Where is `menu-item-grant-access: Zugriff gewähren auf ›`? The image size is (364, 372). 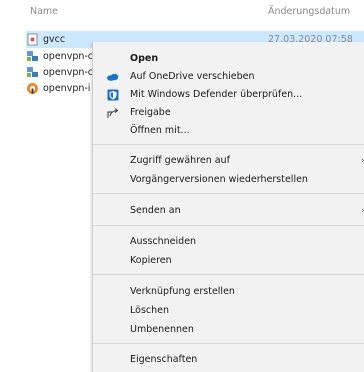 menu-item-grant-access: Zugriff gewähren auf › is located at coordinates (228, 160).